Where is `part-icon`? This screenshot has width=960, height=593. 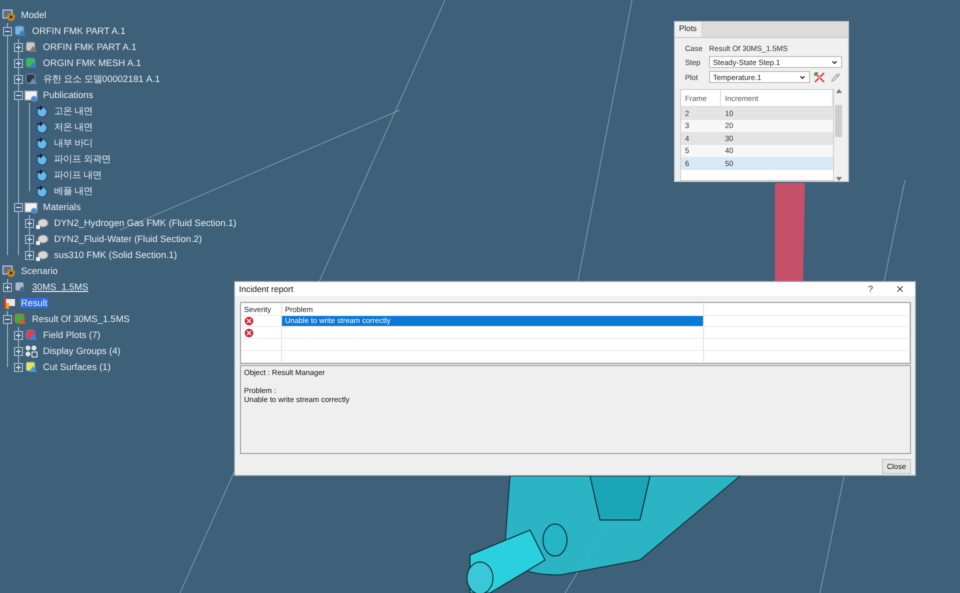 part-icon is located at coordinates (31, 47).